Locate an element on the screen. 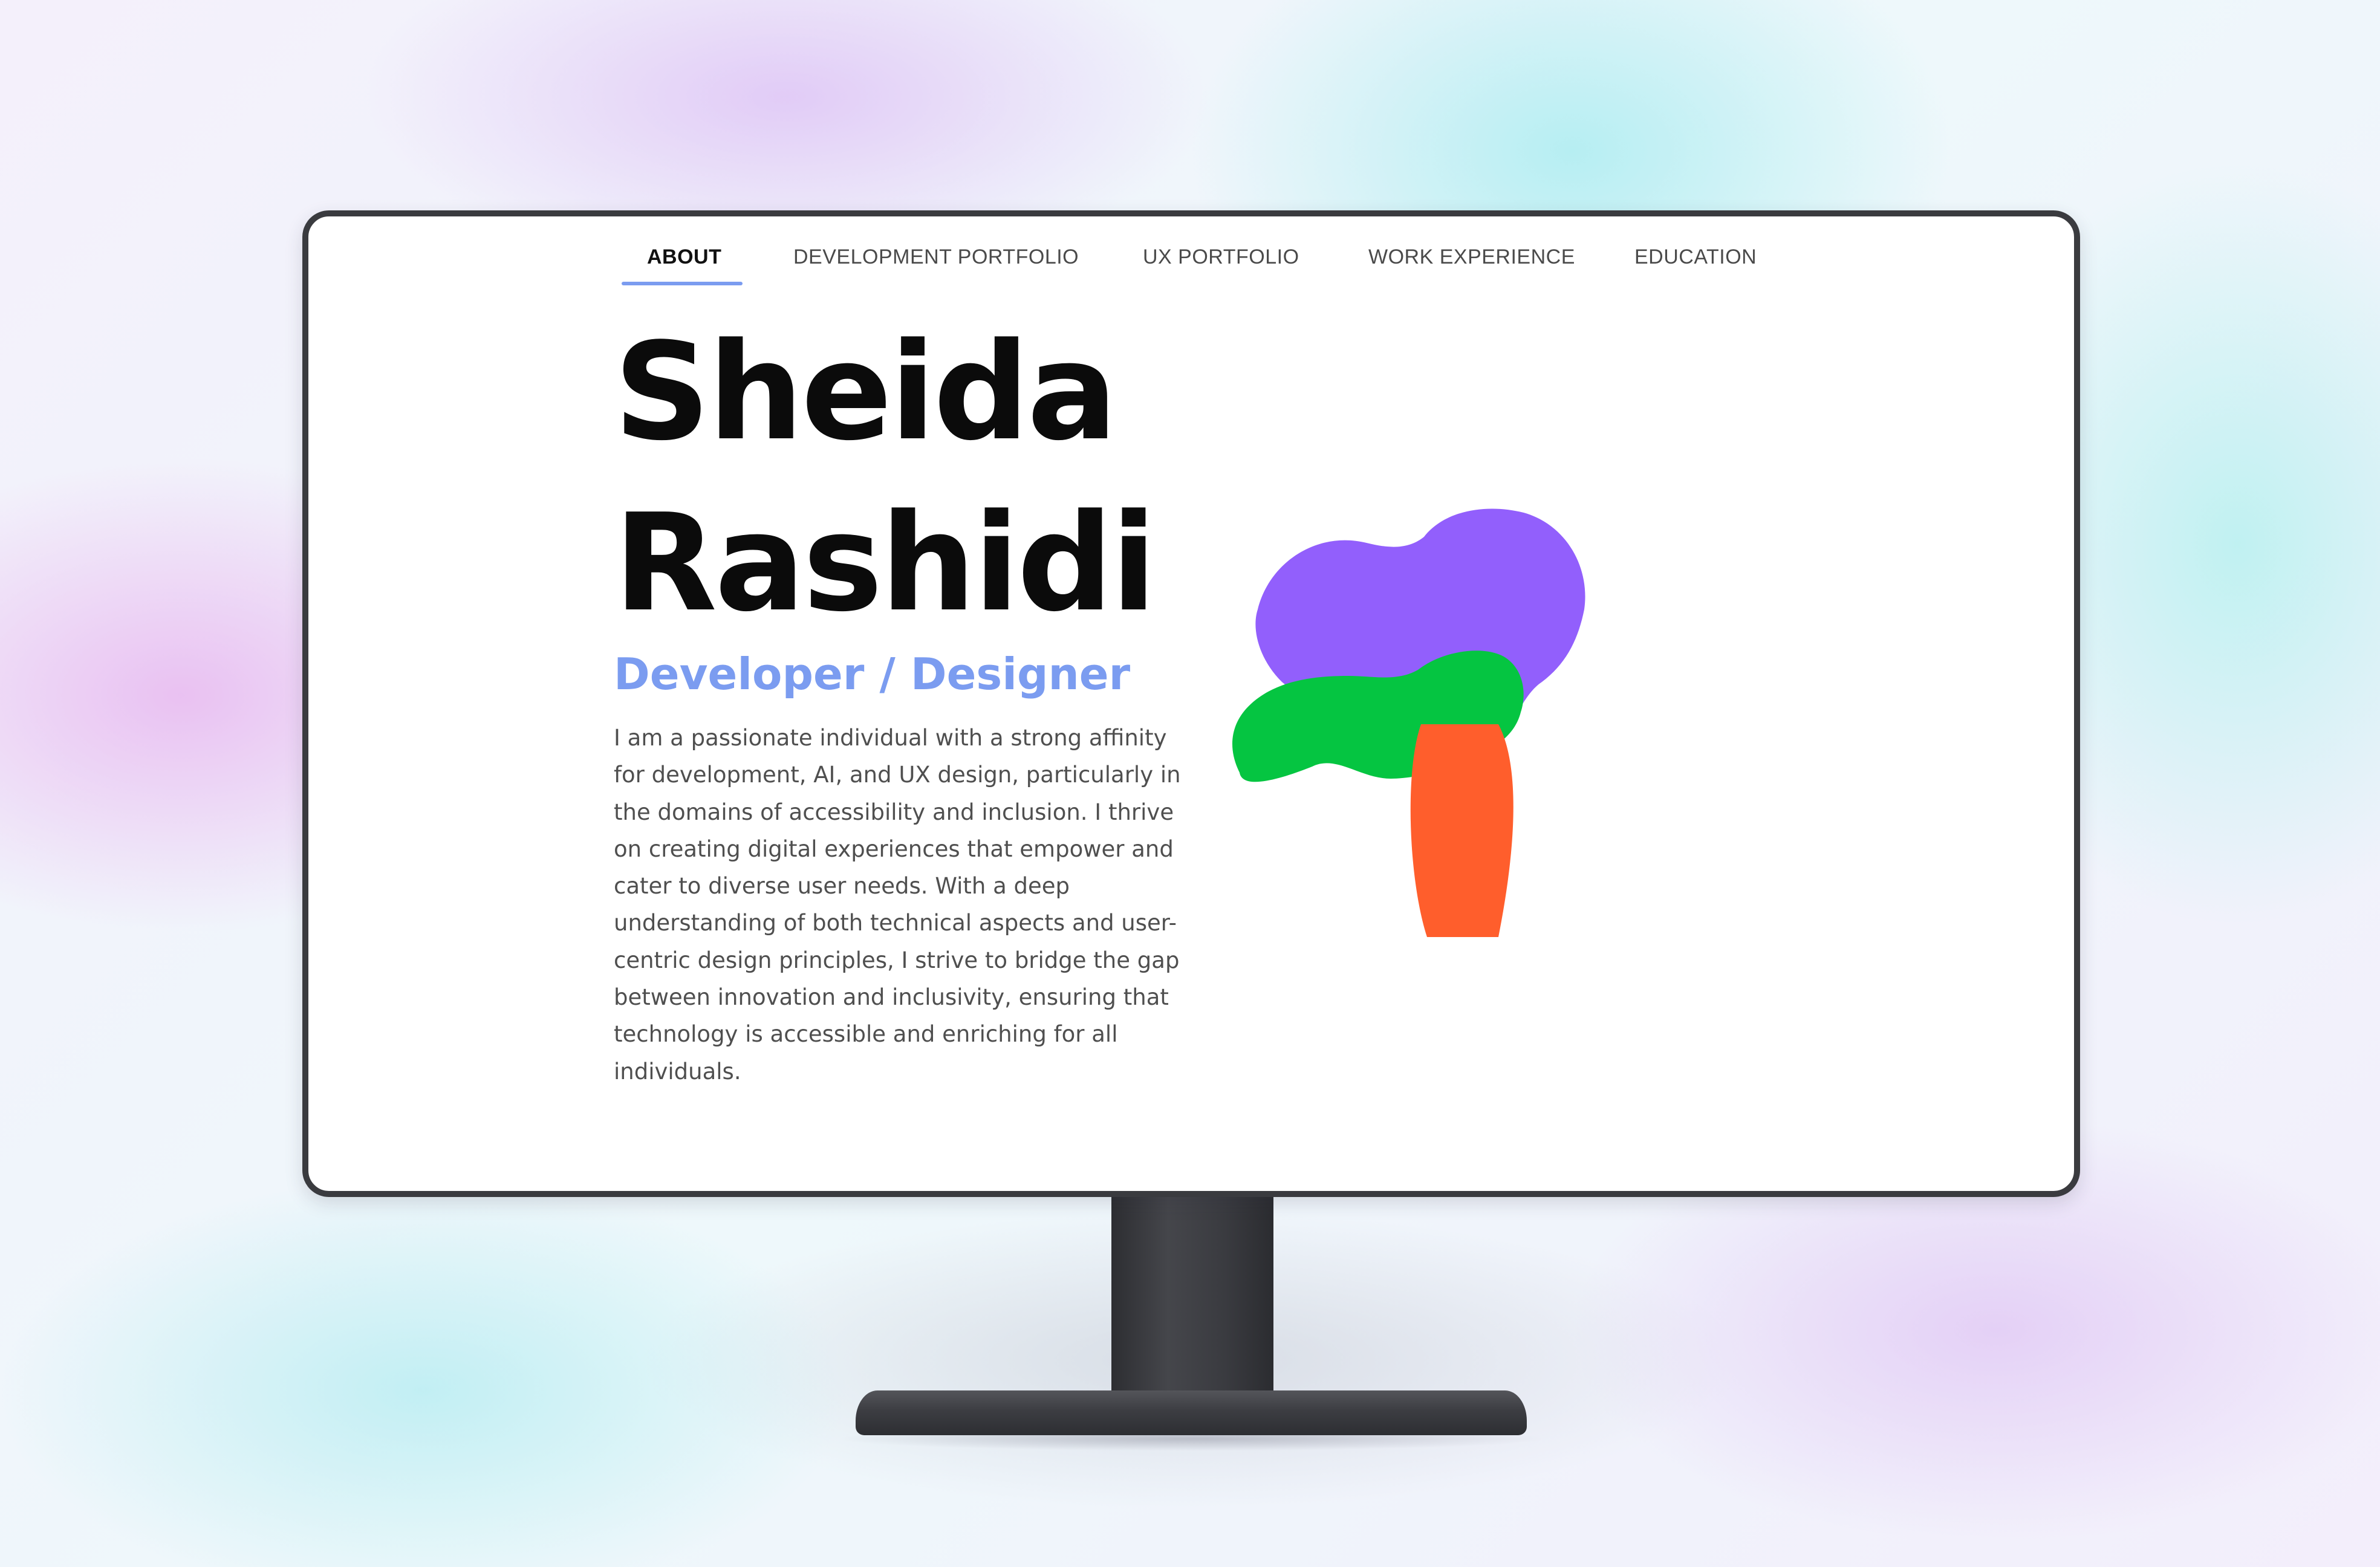  nav-work-experience: WORK EXPERIENCE is located at coordinates (1471, 257).